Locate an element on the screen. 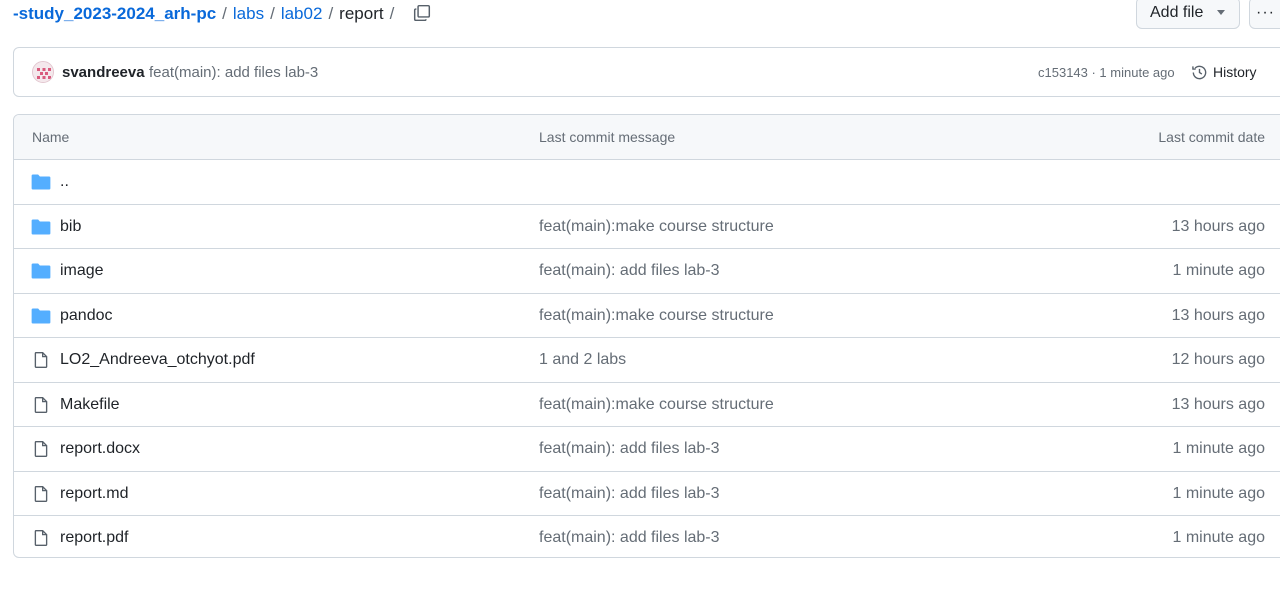 Image resolution: width=1280 pixels, height=595 pixels. table-row: .. is located at coordinates (647, 182).